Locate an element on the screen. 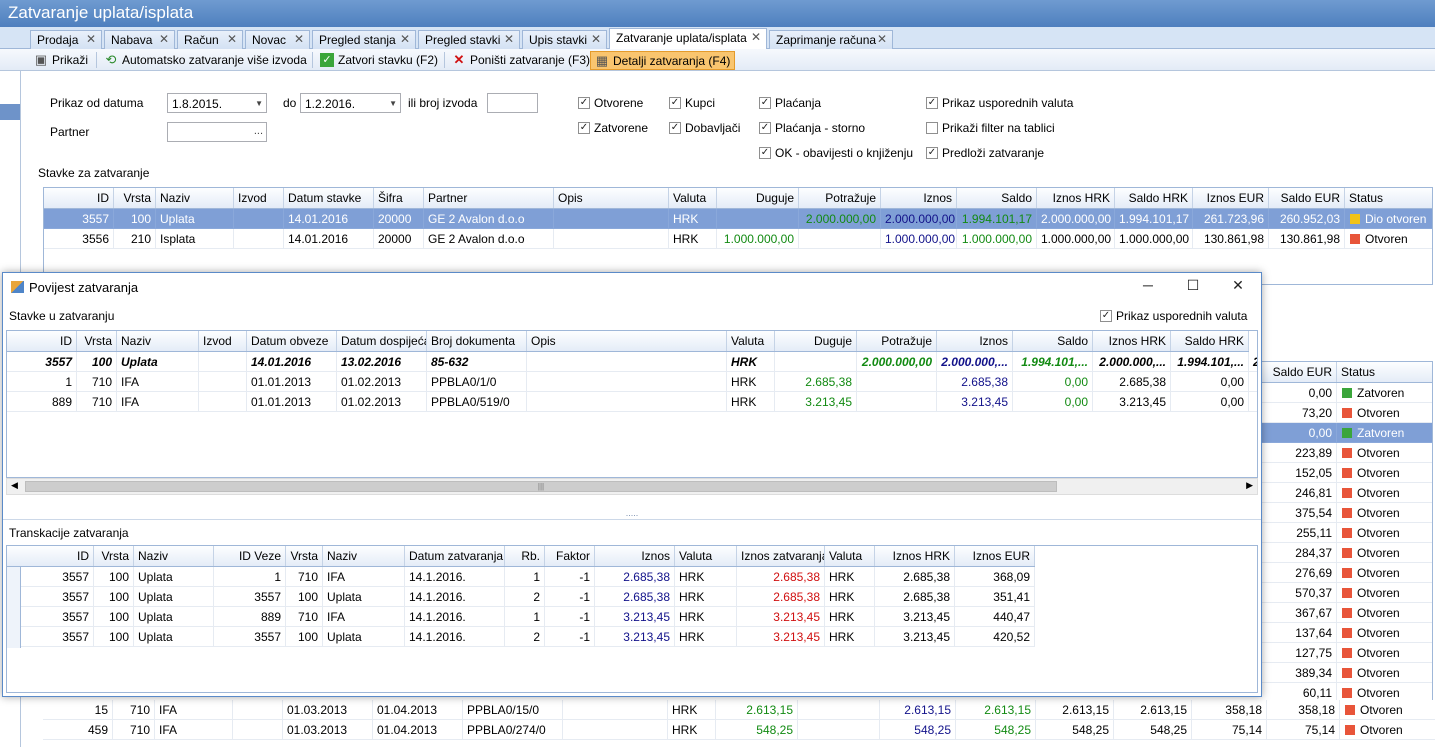  table-row: 367,67 Otvoren is located at coordinates (1347, 613).